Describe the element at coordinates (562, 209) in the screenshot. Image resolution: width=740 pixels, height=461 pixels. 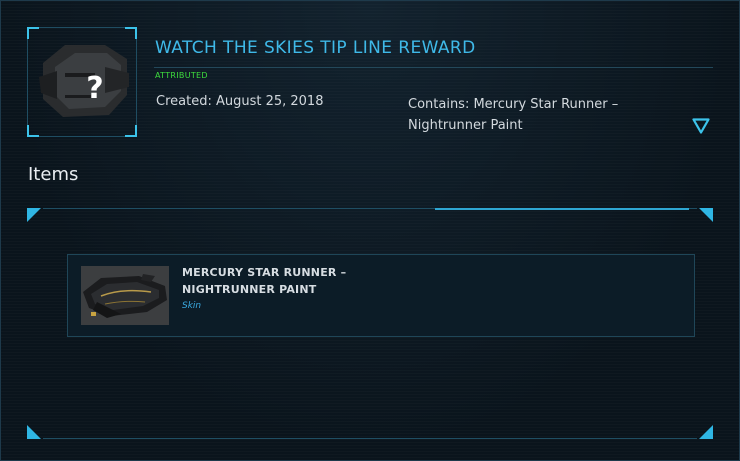
I see `container-top-highlight` at that location.